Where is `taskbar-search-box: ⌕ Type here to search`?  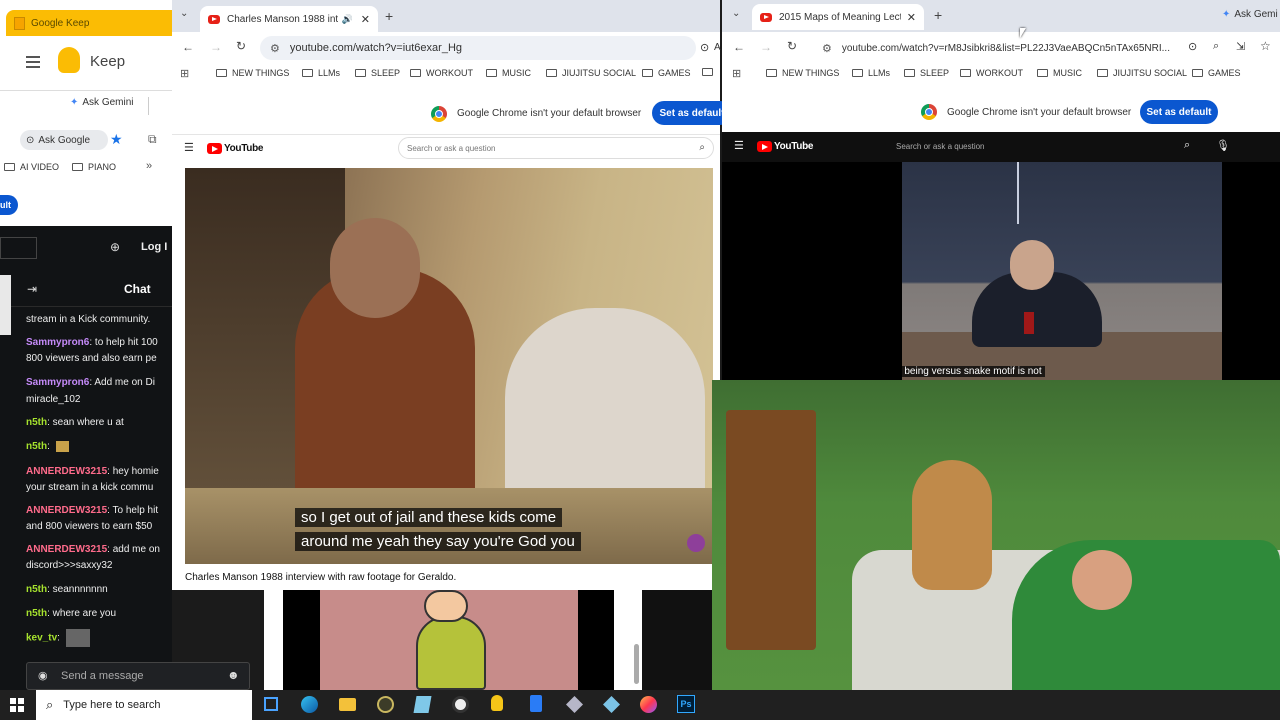
taskbar-search-box: ⌕ Type here to search is located at coordinates (144, 705).